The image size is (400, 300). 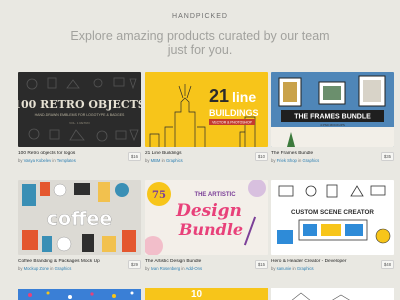 I want to click on sketch-thumbnail-art, so click(x=320, y=296).